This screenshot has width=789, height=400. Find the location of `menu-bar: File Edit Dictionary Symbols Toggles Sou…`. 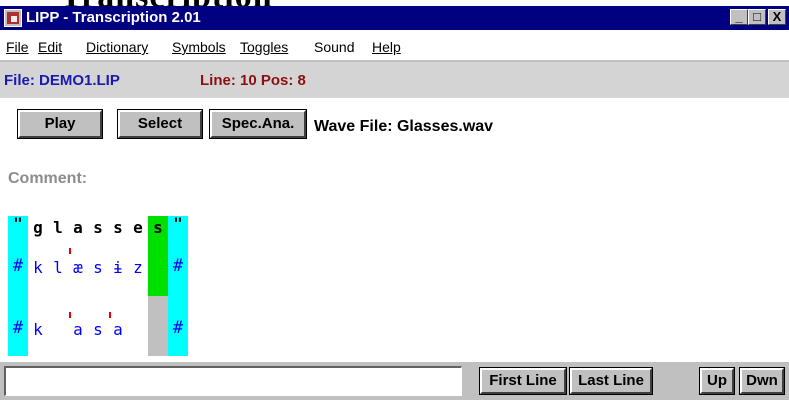

menu-bar: File Edit Dictionary Symbols Toggles Sou… is located at coordinates (394, 47).